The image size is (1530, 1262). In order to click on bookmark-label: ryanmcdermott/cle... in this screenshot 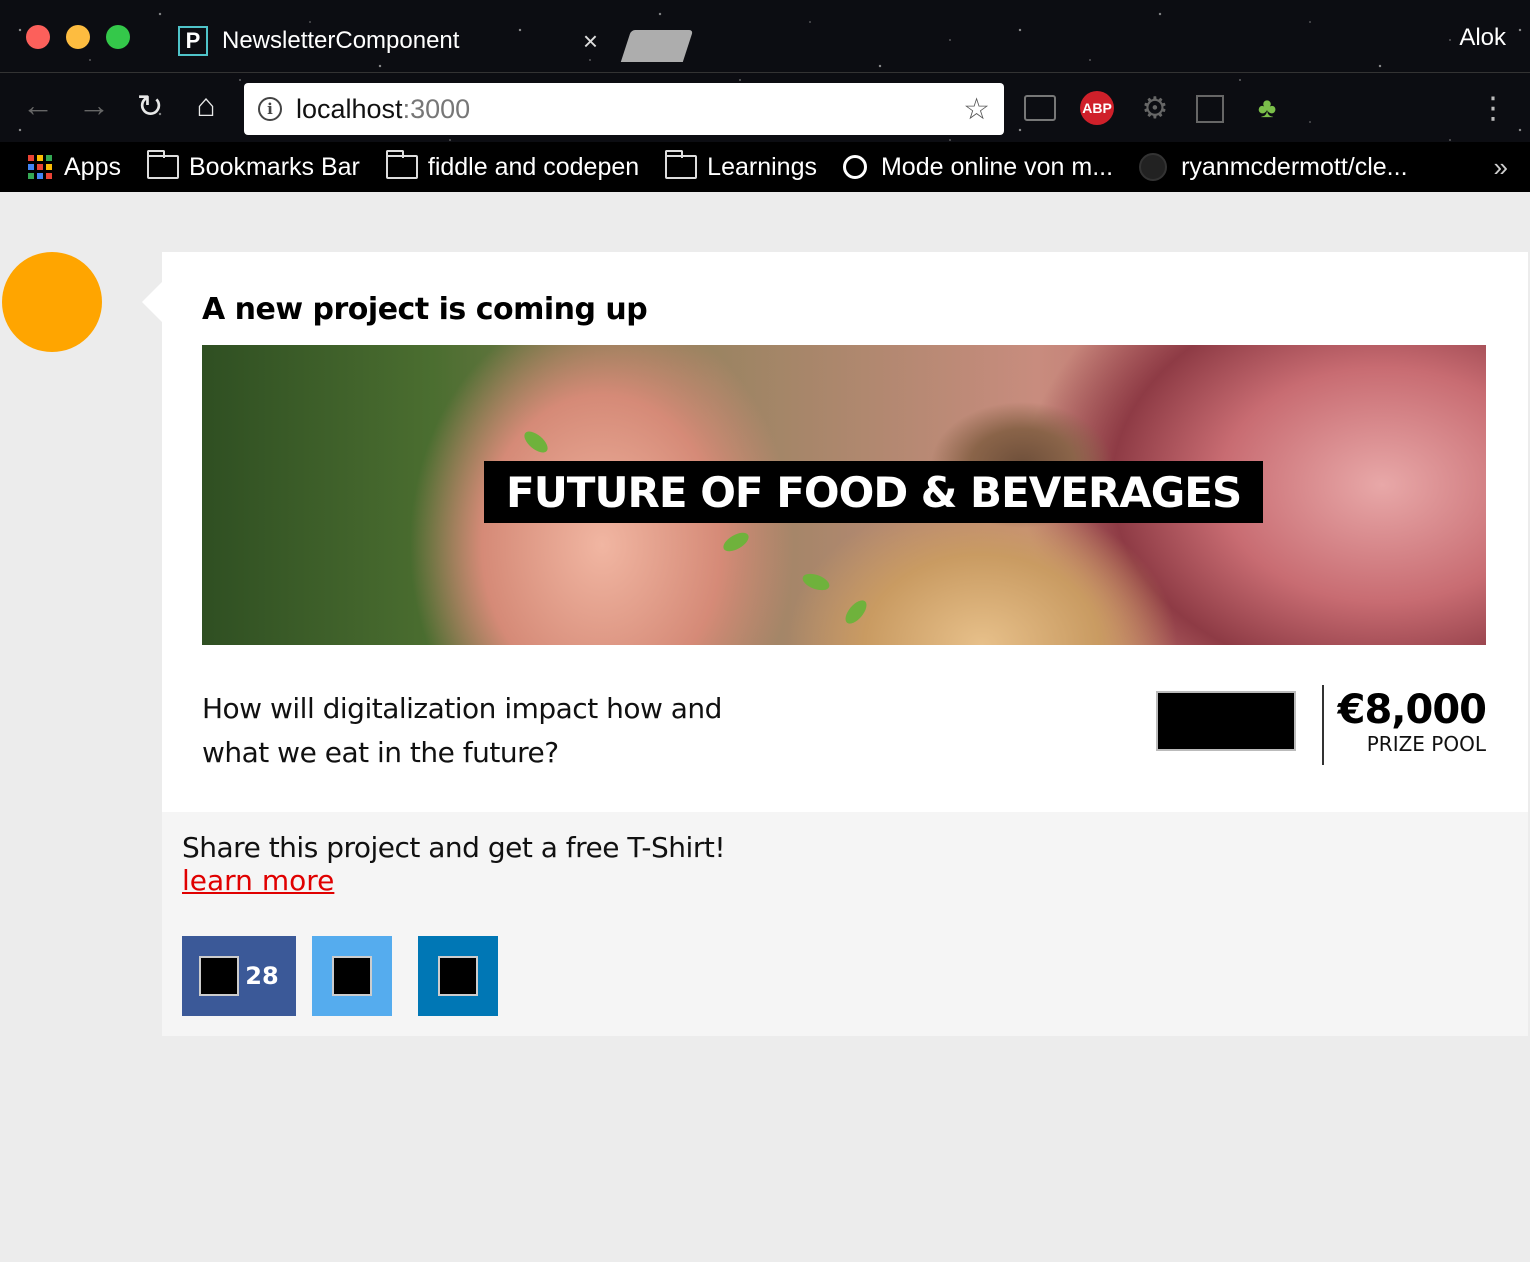, I will do `click(1294, 166)`.